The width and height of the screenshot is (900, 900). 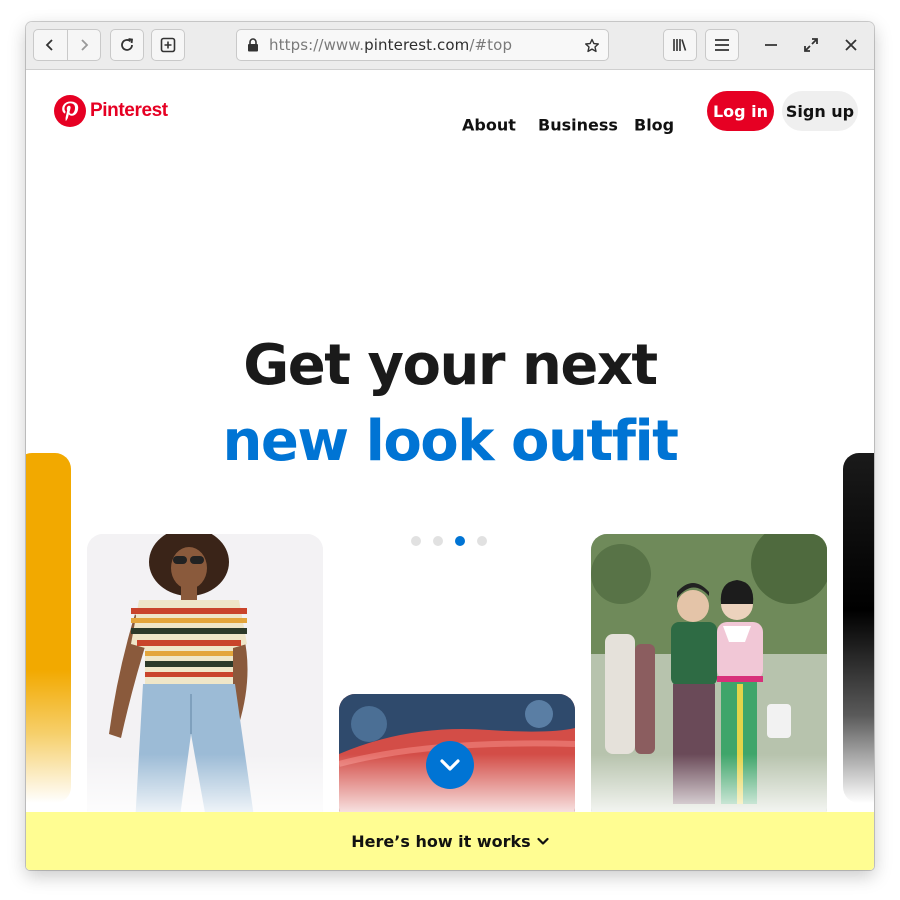 I want to click on library-icon, so click(x=680, y=45).